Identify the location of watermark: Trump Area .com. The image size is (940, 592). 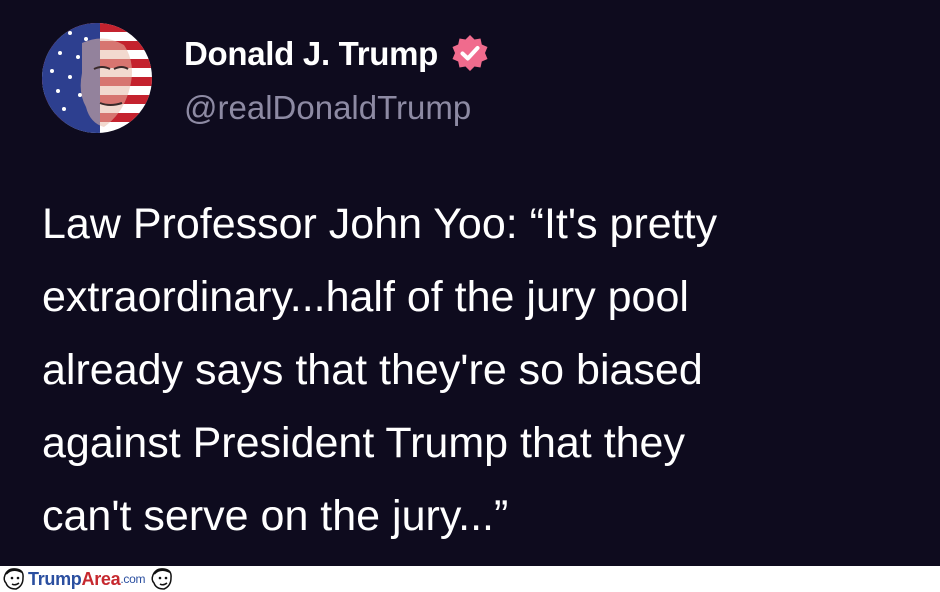
(89, 579).